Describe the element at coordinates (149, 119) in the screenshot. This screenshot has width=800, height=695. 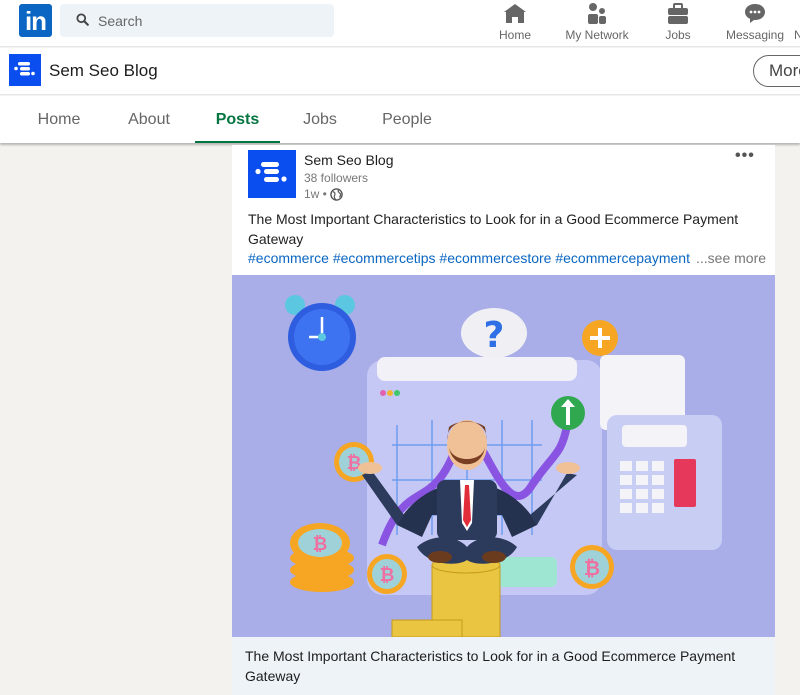
I see `tab-about: About` at that location.